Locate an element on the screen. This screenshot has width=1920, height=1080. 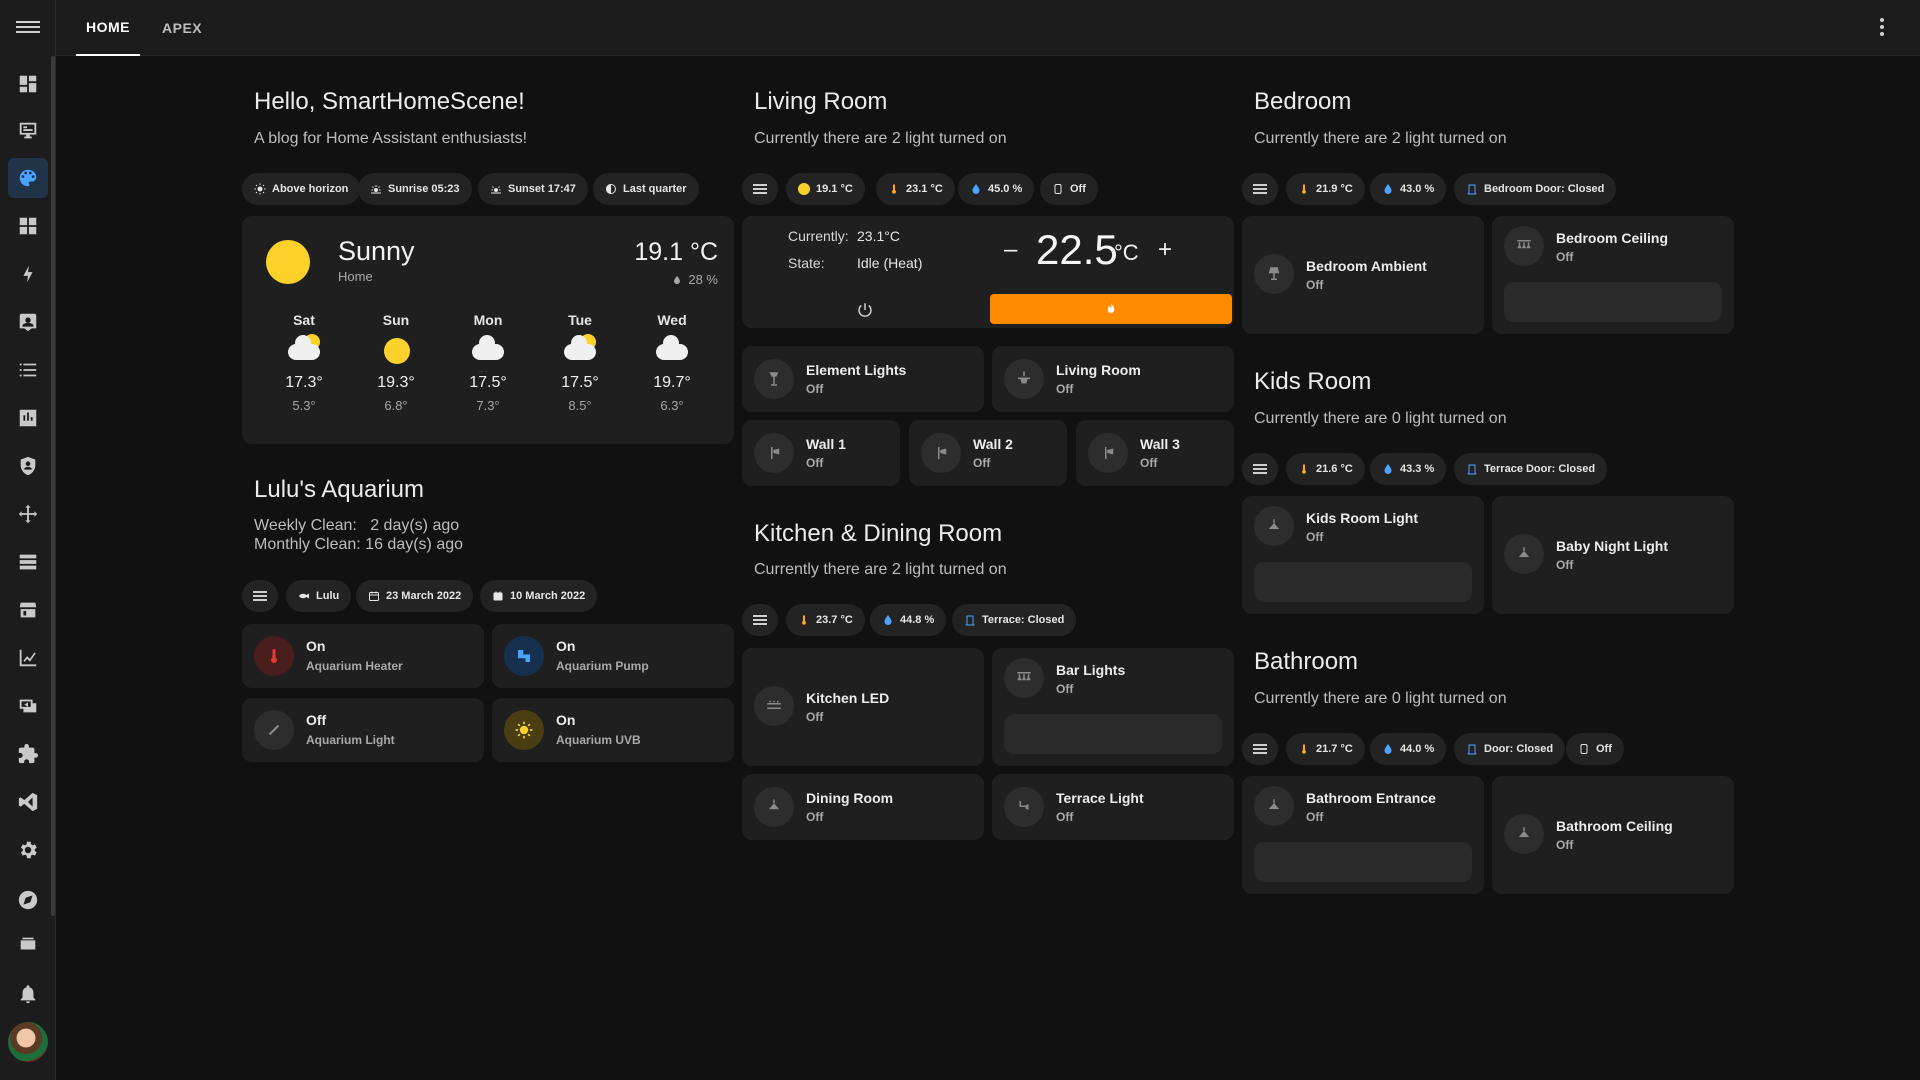
chip-temperature: 21.7 °C is located at coordinates (1325, 749).